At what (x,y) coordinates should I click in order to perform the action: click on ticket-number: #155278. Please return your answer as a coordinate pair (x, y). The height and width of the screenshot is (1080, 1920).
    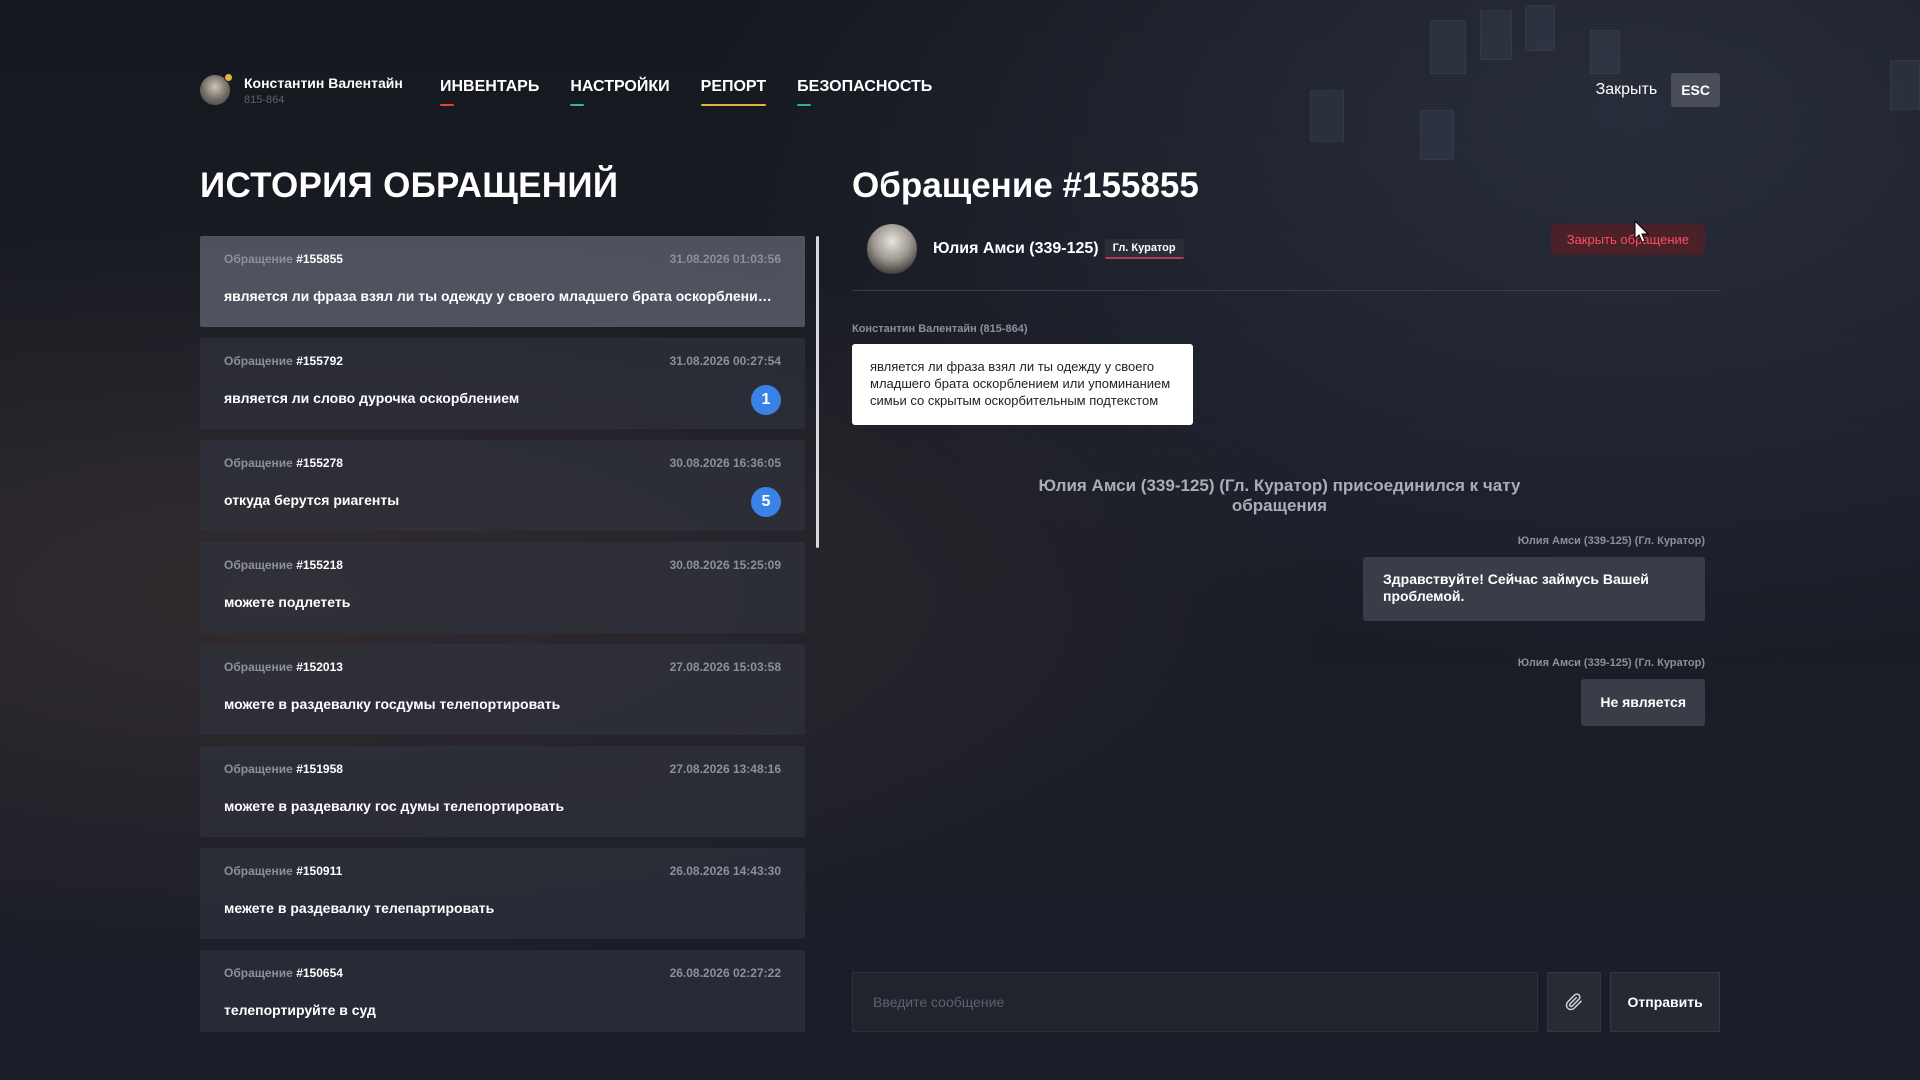
    Looking at the image, I should click on (319, 463).